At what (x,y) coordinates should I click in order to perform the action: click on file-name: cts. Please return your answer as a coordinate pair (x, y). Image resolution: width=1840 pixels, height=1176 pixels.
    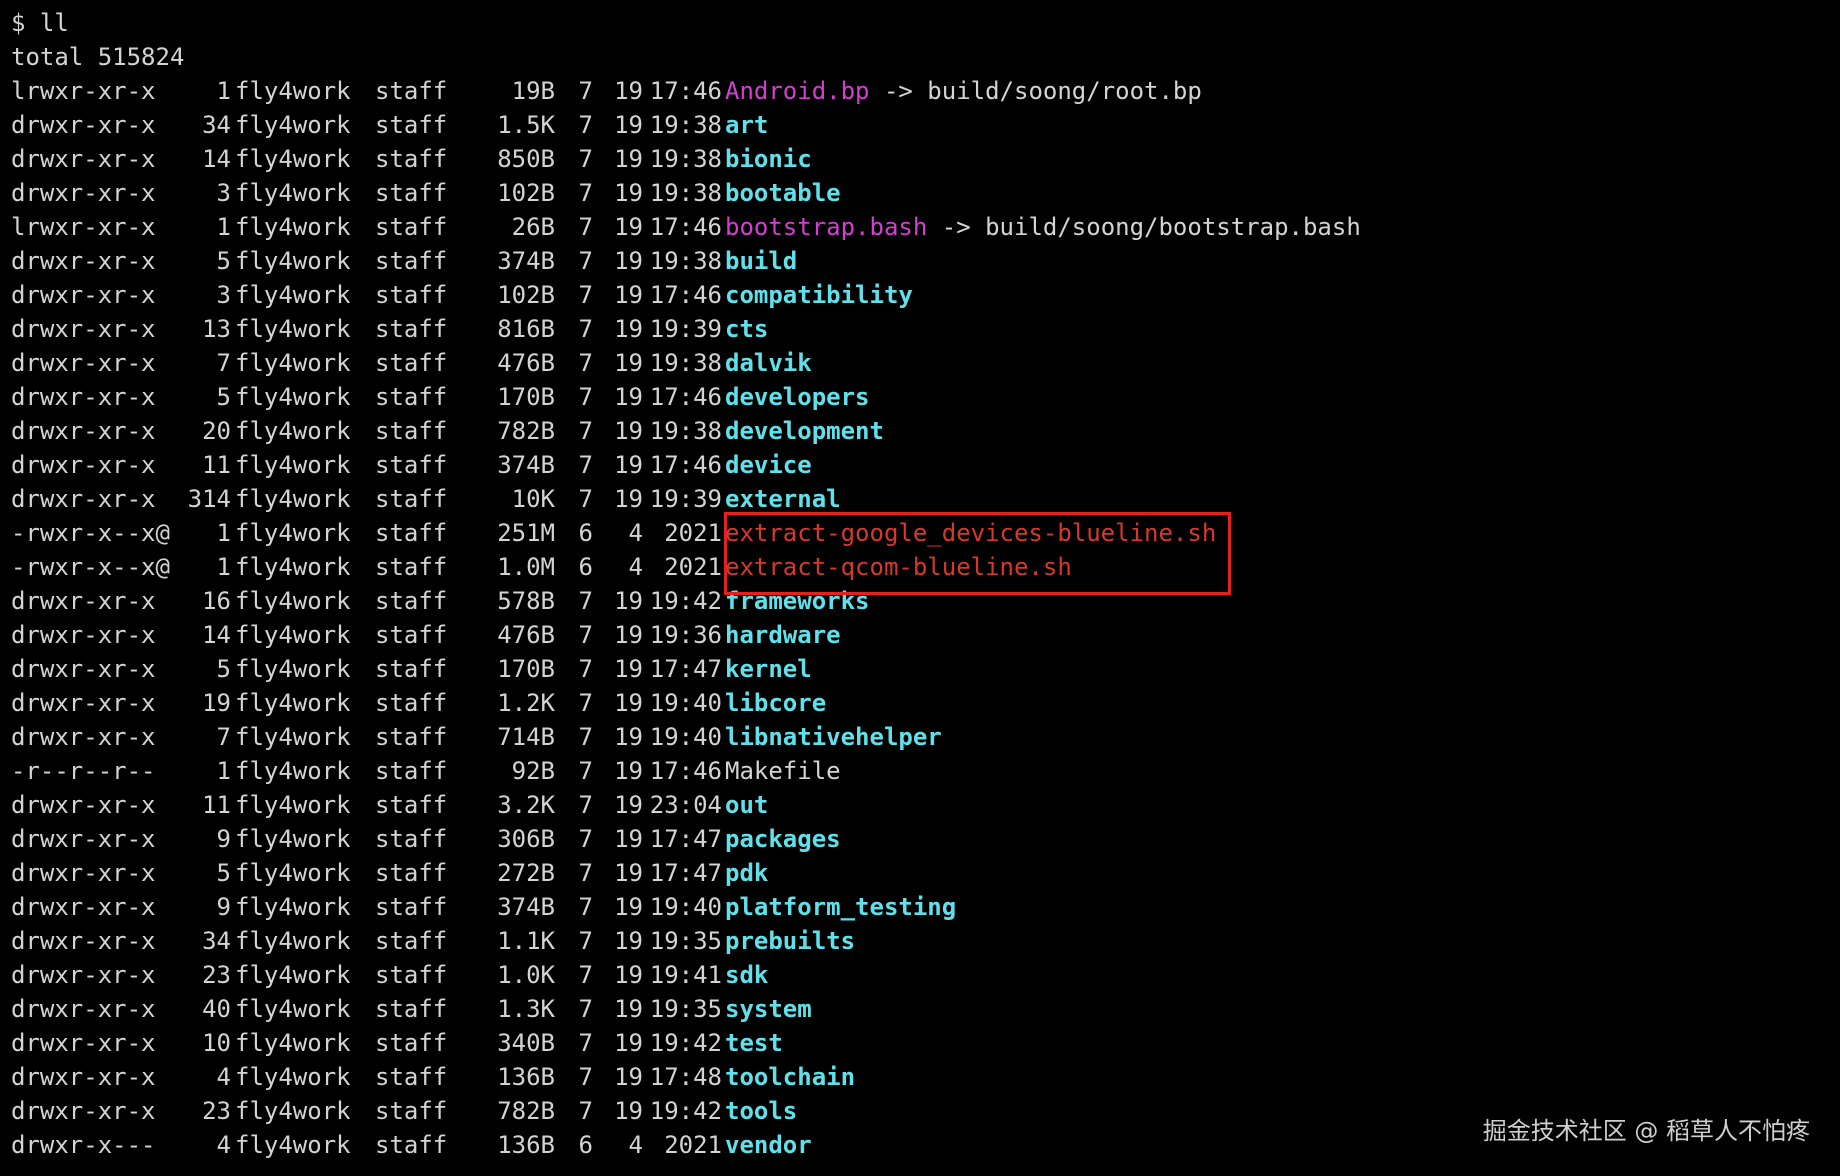
    Looking at the image, I should click on (747, 329).